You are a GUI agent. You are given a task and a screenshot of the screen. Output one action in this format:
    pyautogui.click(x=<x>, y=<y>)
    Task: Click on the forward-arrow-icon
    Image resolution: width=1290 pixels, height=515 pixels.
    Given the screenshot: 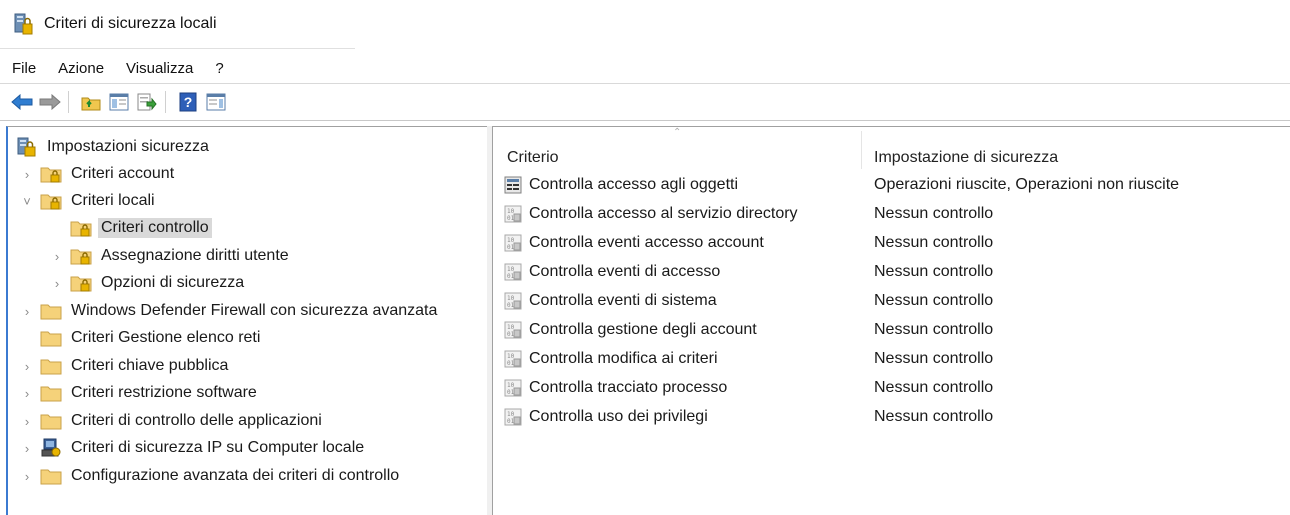 What is the action you would take?
    pyautogui.click(x=50, y=102)
    